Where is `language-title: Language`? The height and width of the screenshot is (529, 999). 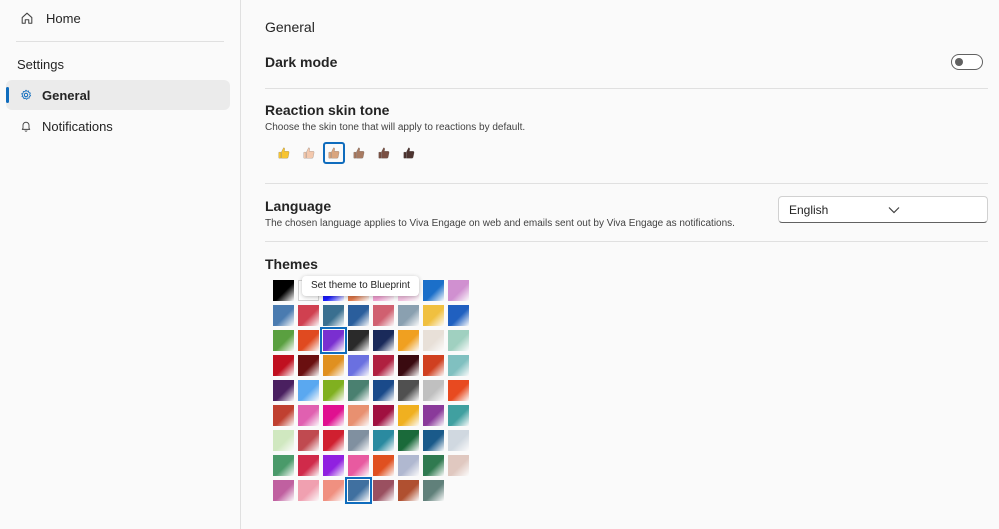
language-title: Language is located at coordinates (298, 206).